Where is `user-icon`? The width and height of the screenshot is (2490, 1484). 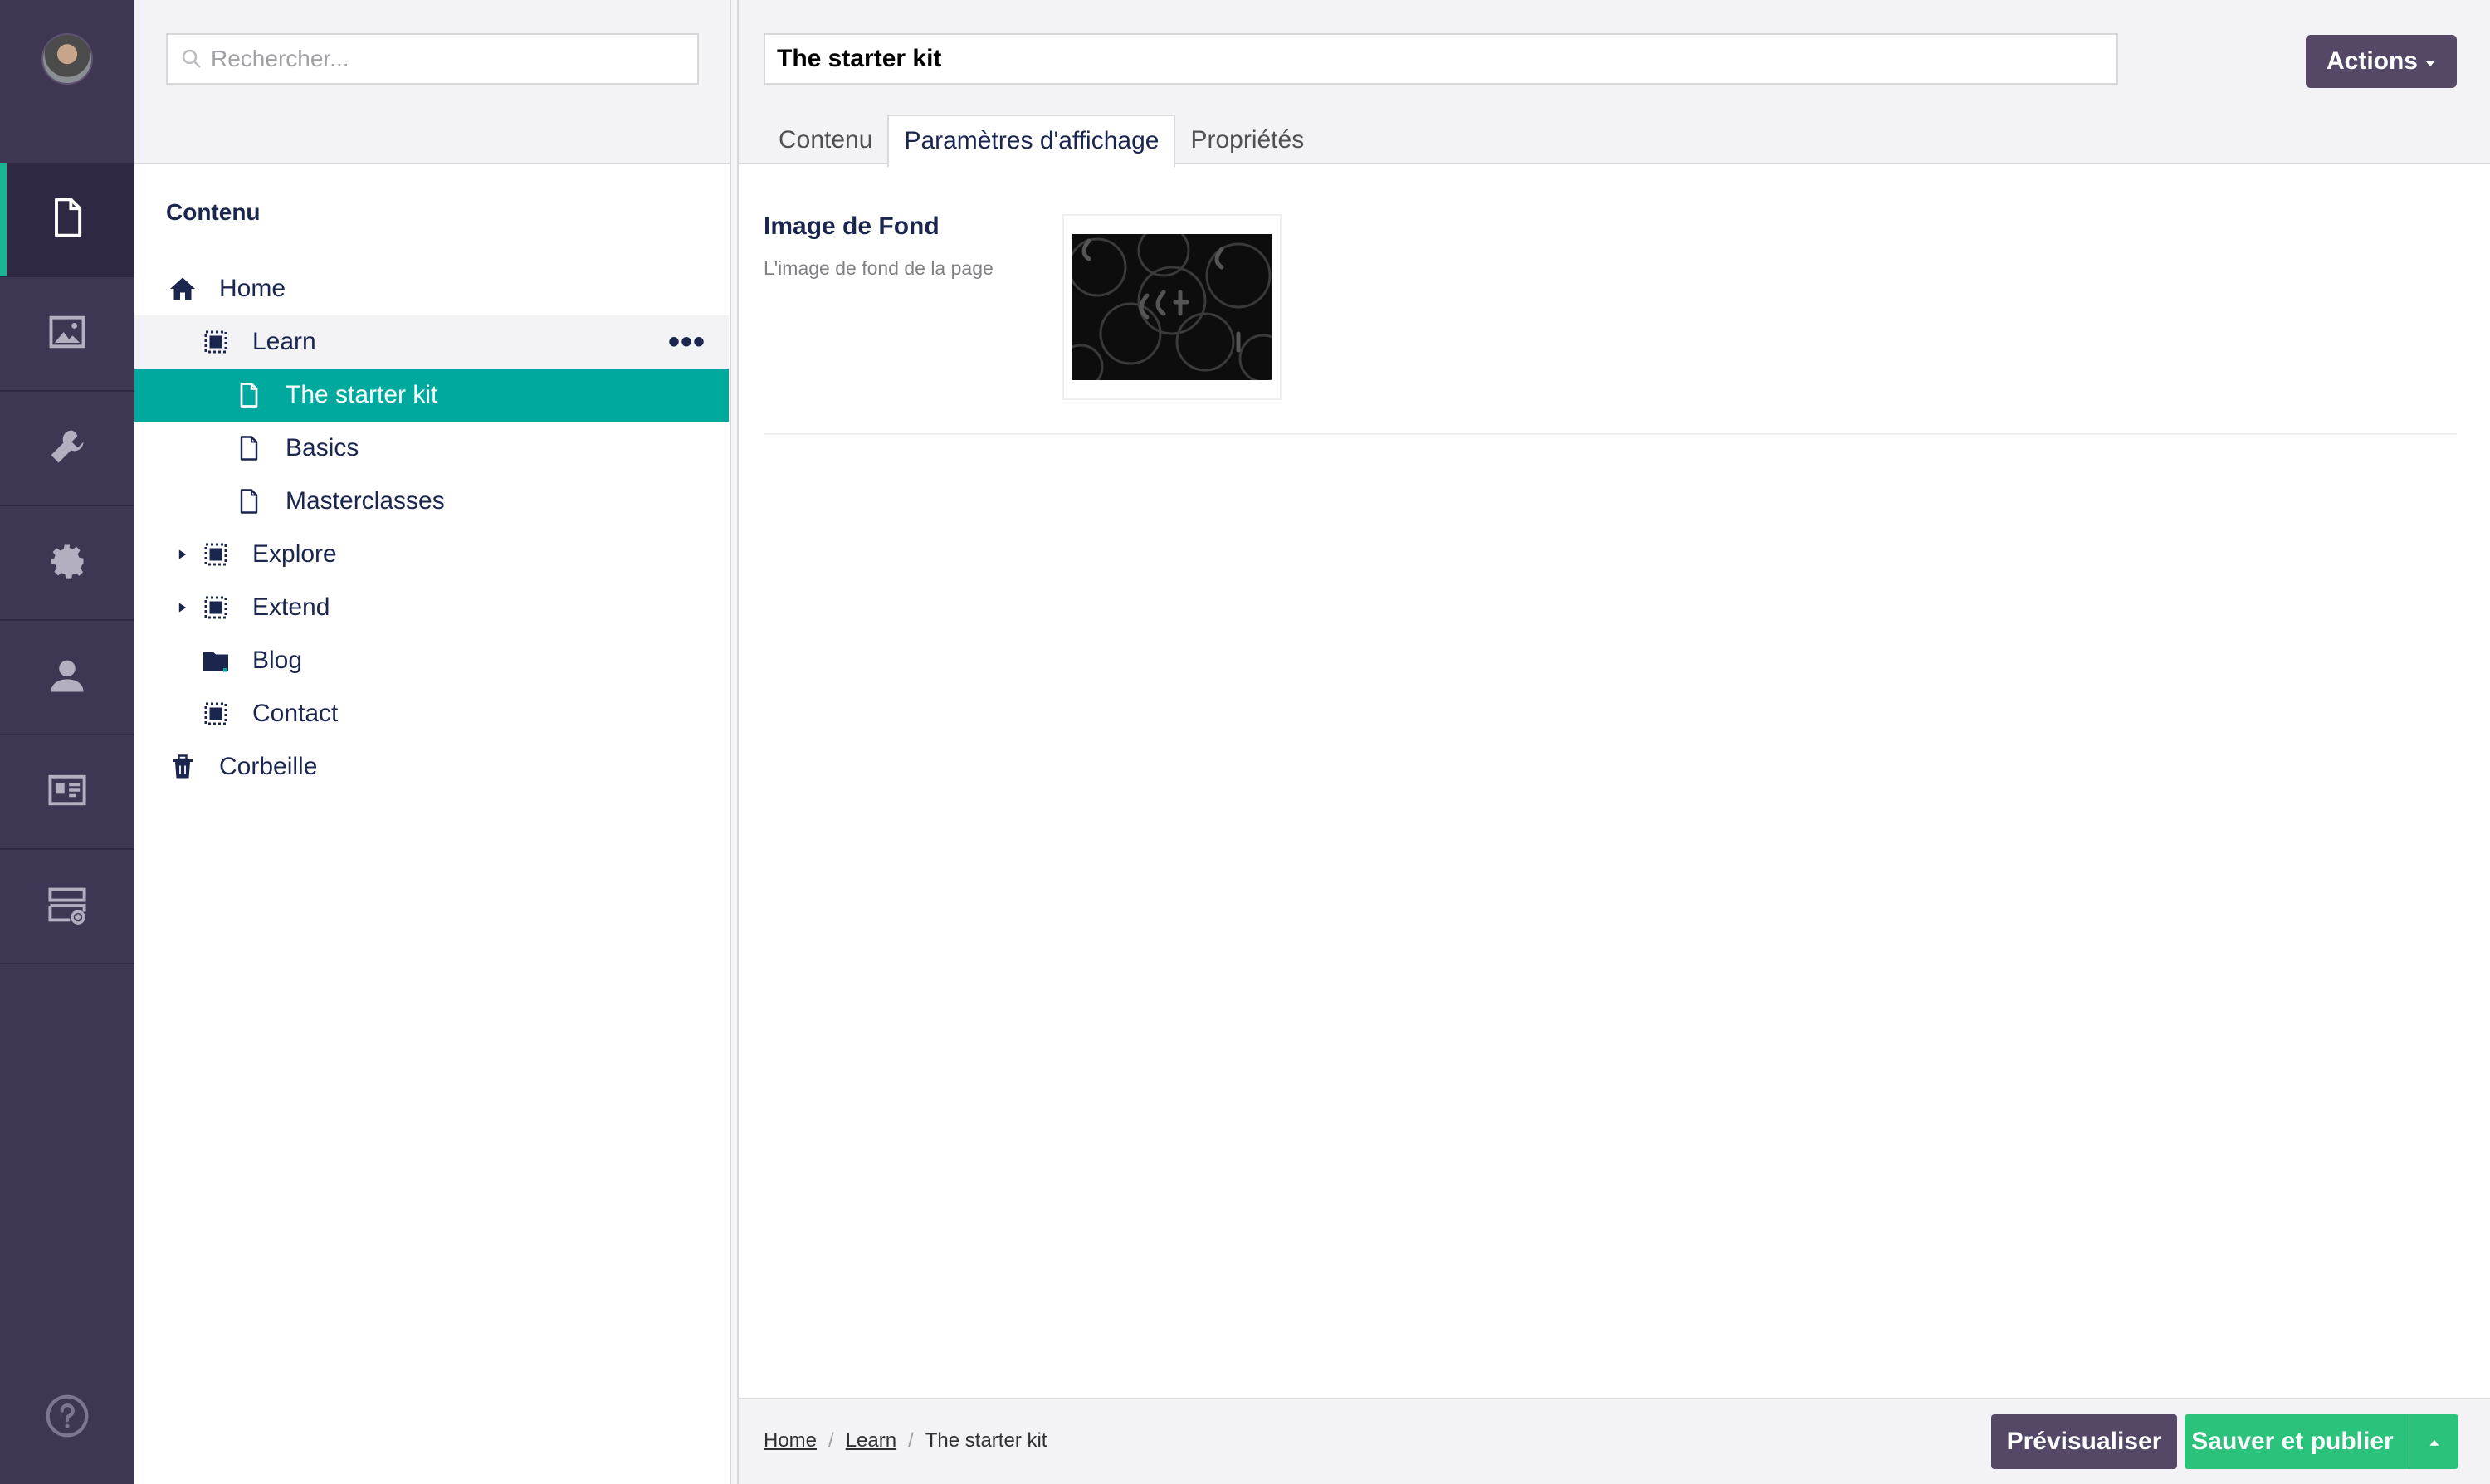
user-icon is located at coordinates (67, 677).